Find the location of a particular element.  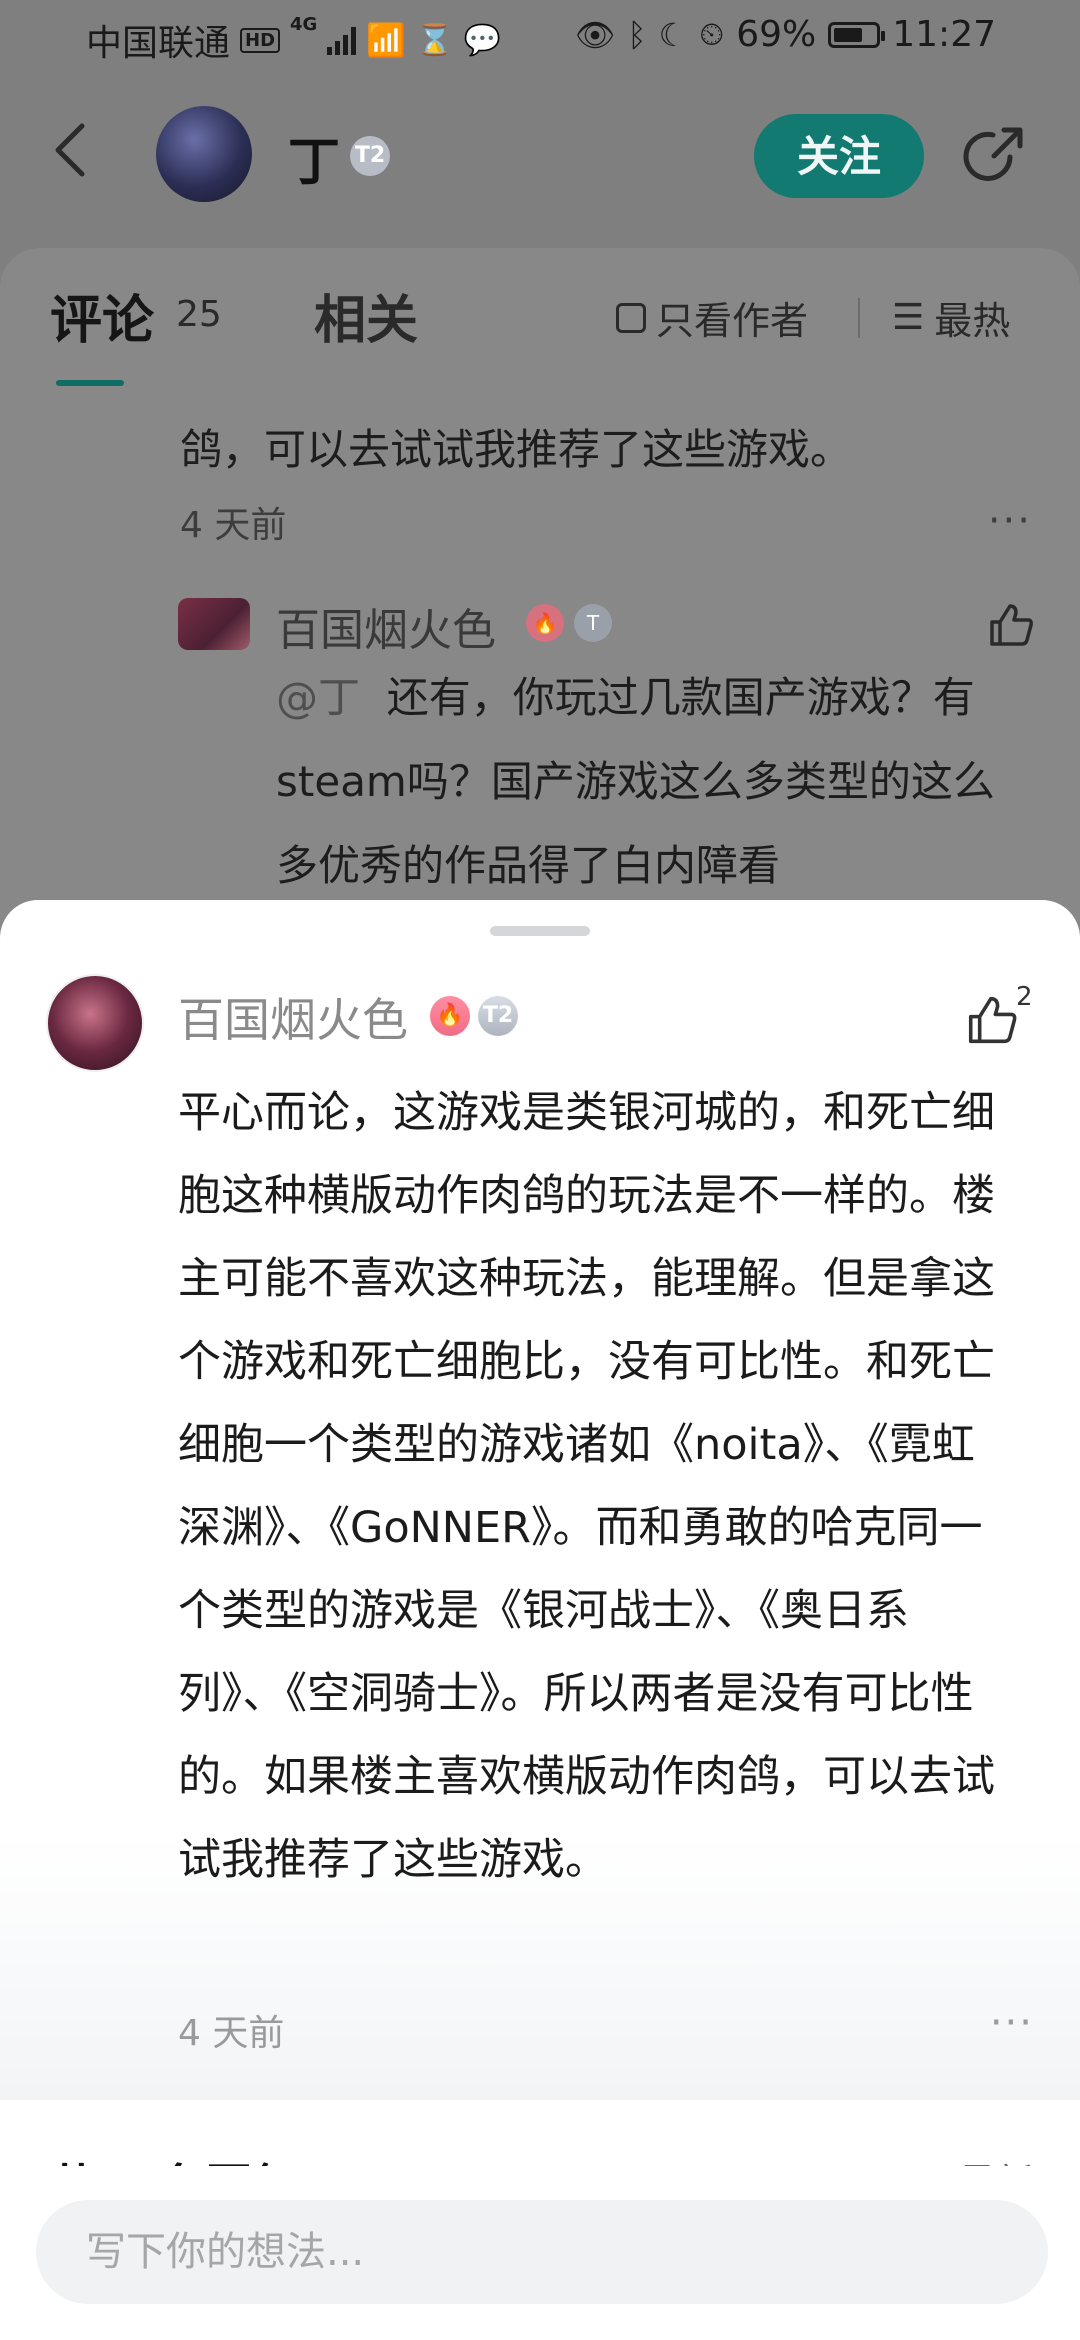

battery-icon is located at coordinates (857, 34).